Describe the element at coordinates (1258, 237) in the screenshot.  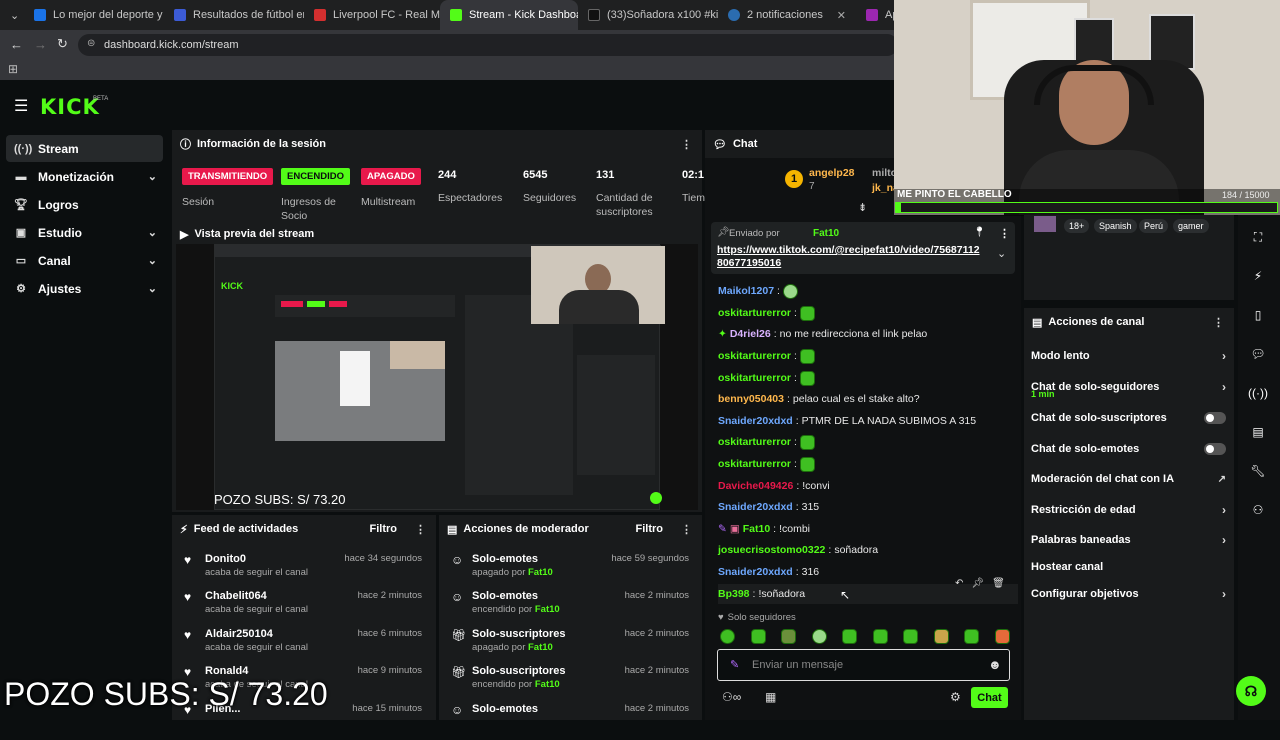
I see `expand-icon: ⛶` at that location.